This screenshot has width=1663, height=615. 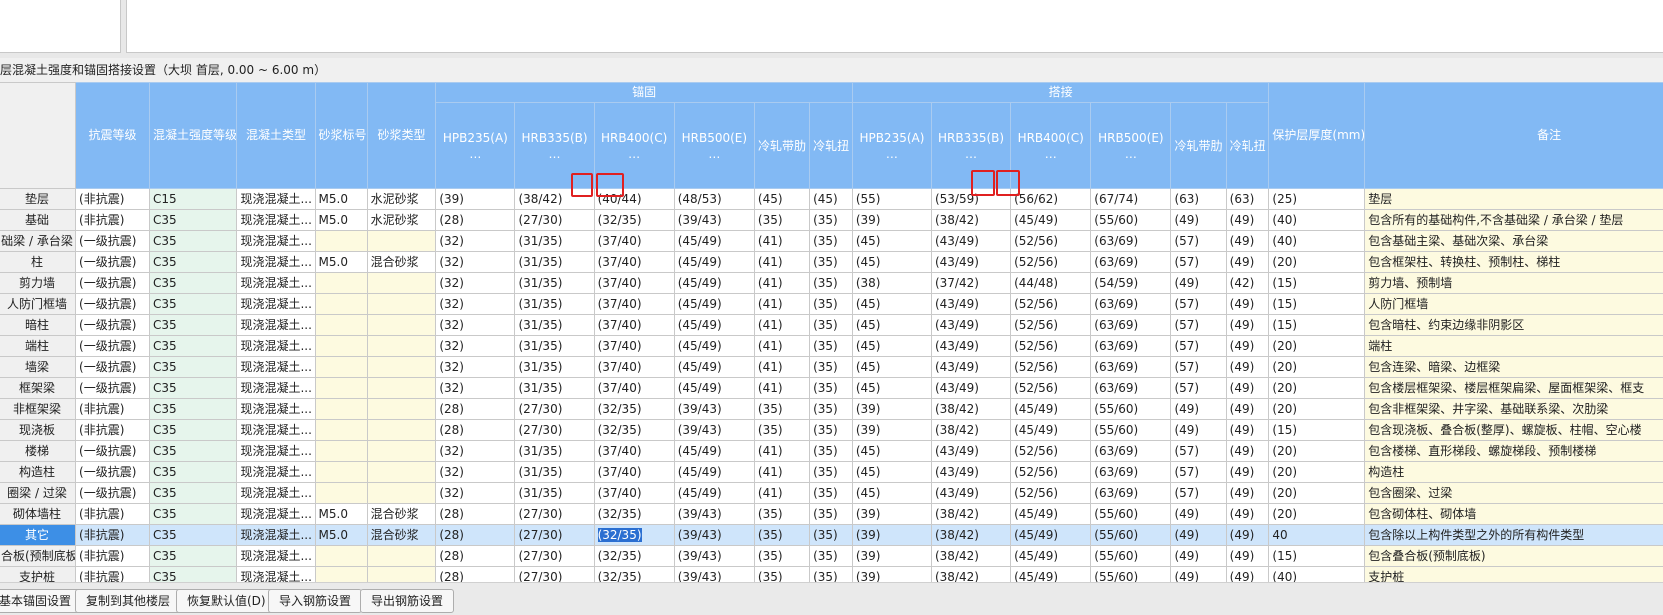 I want to click on cell-anchor-hrb400: (32/35), so click(x=634, y=220).